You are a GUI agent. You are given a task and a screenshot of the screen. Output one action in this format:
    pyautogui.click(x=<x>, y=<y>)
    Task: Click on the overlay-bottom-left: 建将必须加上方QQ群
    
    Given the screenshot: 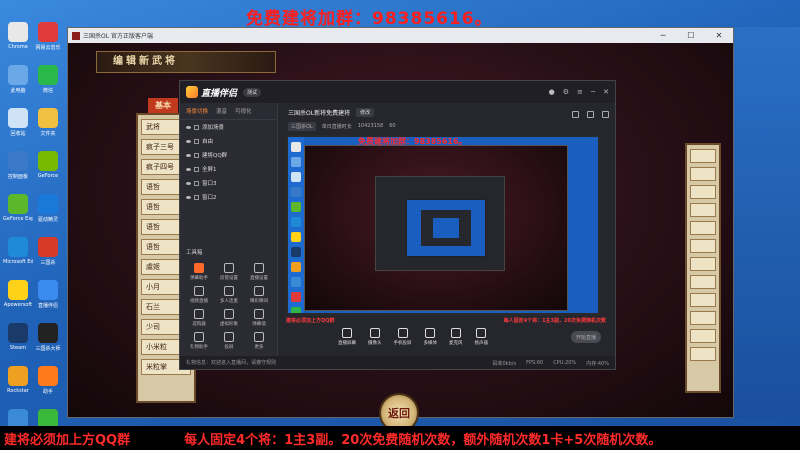 What is the action you would take?
    pyautogui.click(x=67, y=440)
    